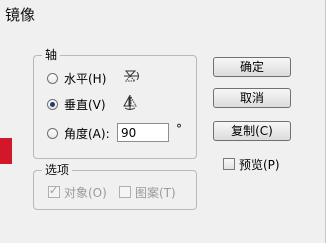 This screenshot has width=326, height=243. I want to click on degree-symbol: °, so click(179, 129).